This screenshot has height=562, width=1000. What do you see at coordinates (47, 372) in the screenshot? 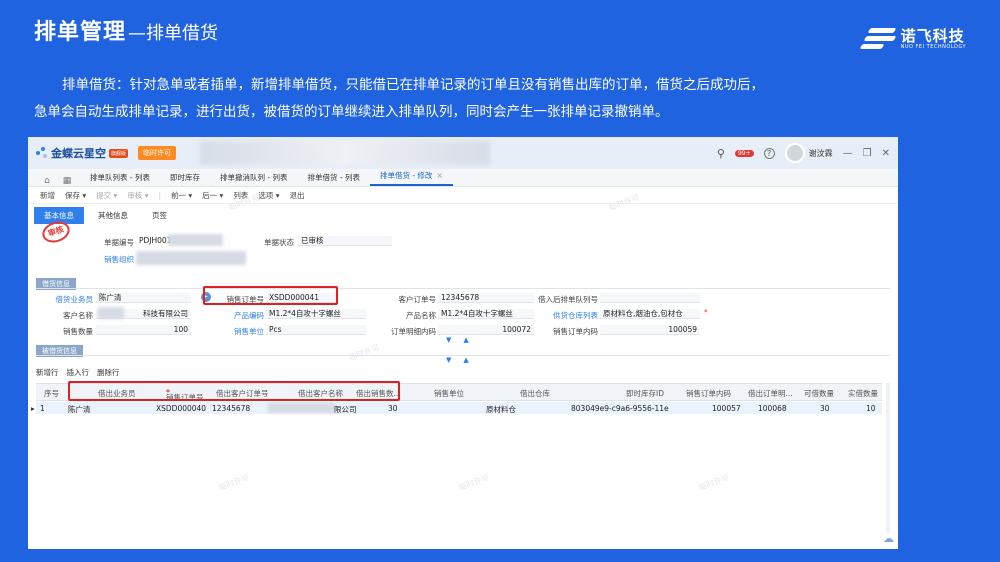
I see `btn-add-row: 新增行` at bounding box center [47, 372].